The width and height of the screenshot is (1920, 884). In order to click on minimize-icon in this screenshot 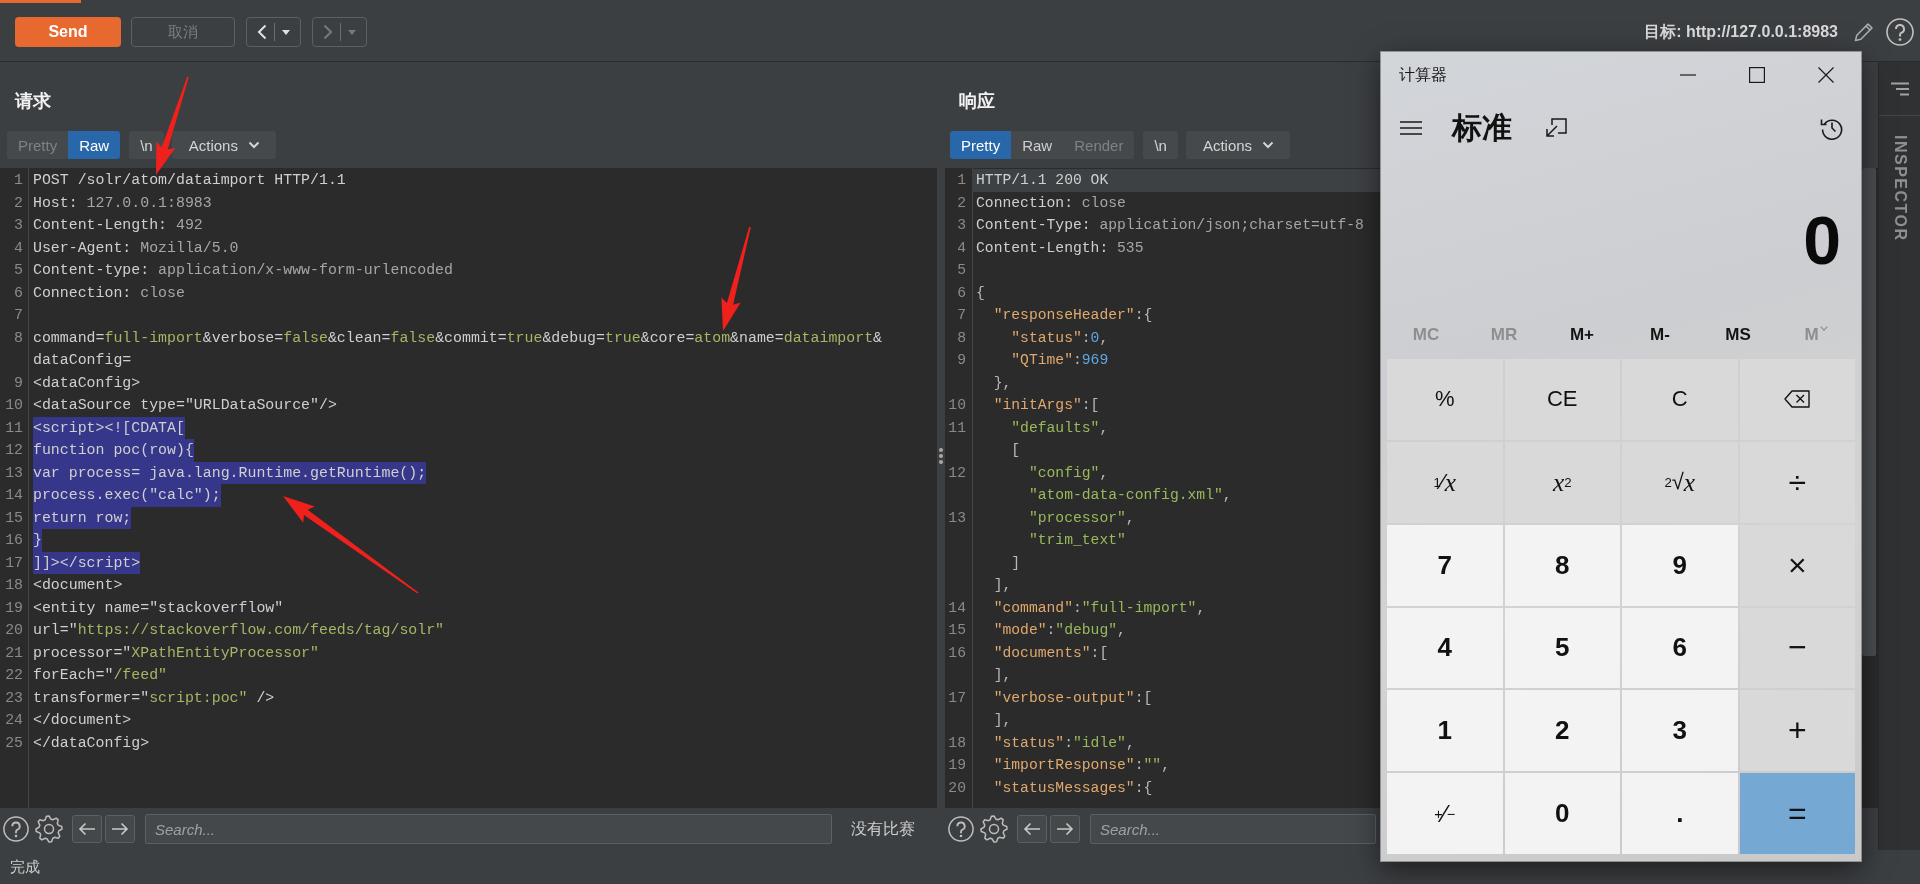, I will do `click(1687, 75)`.